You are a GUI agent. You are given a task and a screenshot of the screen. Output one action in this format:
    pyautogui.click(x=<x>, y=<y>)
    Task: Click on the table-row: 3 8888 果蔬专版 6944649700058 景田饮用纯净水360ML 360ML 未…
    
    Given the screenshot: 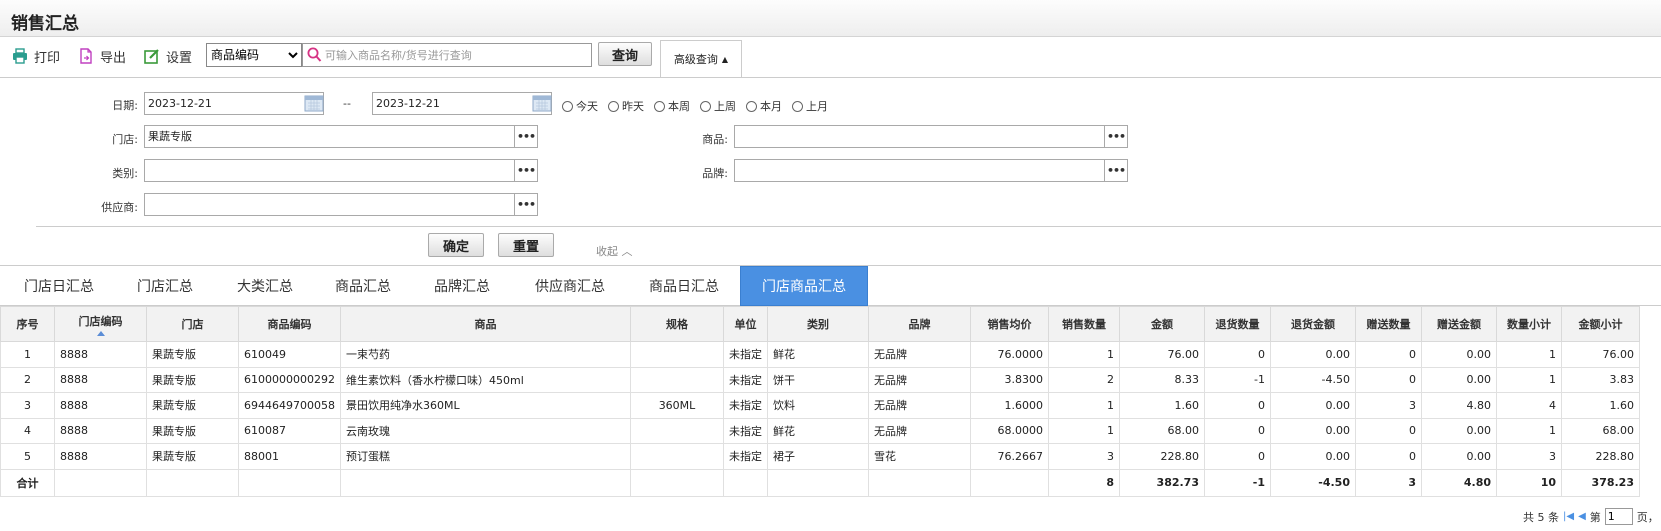 What is the action you would take?
    pyautogui.click(x=820, y=405)
    